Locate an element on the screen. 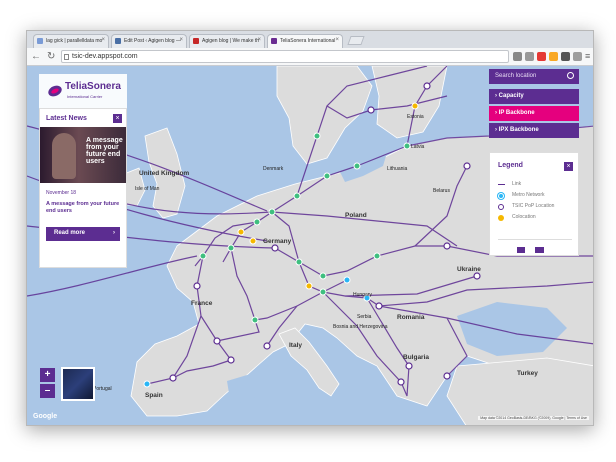 The image size is (616, 462). node-tsic-stuttgart is located at coordinates (275, 248).